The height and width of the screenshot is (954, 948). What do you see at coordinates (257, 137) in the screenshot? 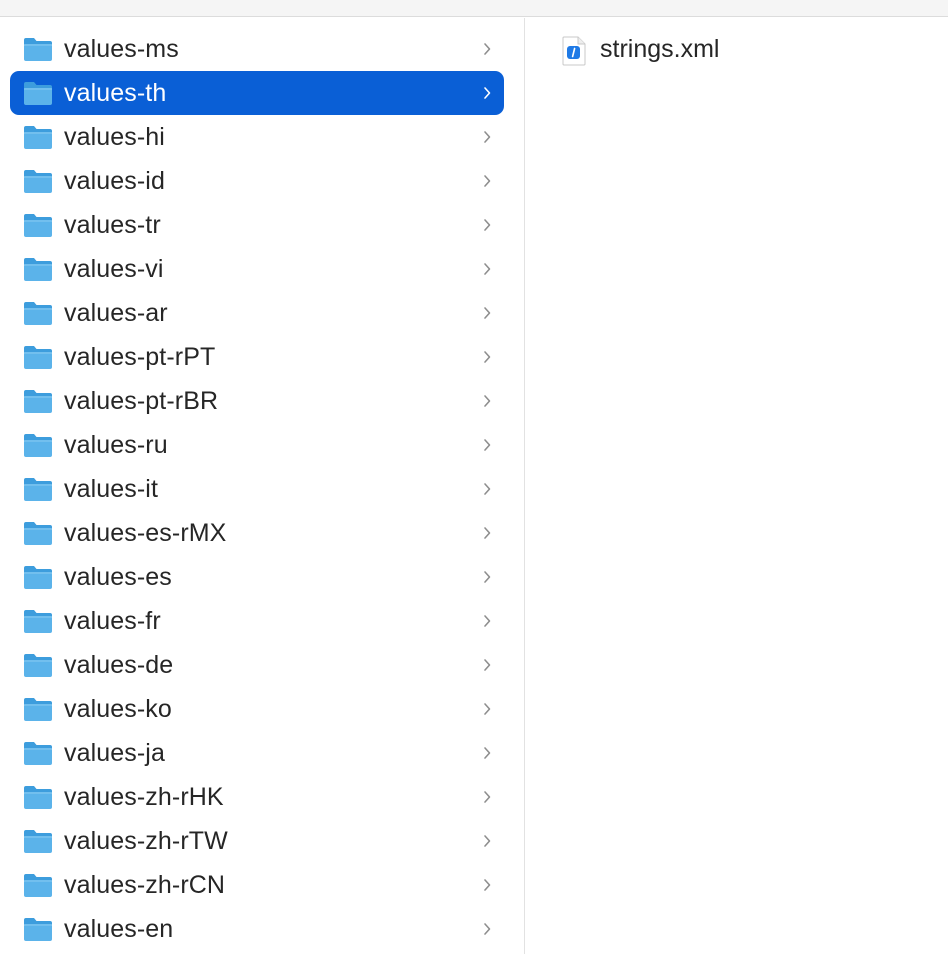
I see `folder-row: values-hi` at bounding box center [257, 137].